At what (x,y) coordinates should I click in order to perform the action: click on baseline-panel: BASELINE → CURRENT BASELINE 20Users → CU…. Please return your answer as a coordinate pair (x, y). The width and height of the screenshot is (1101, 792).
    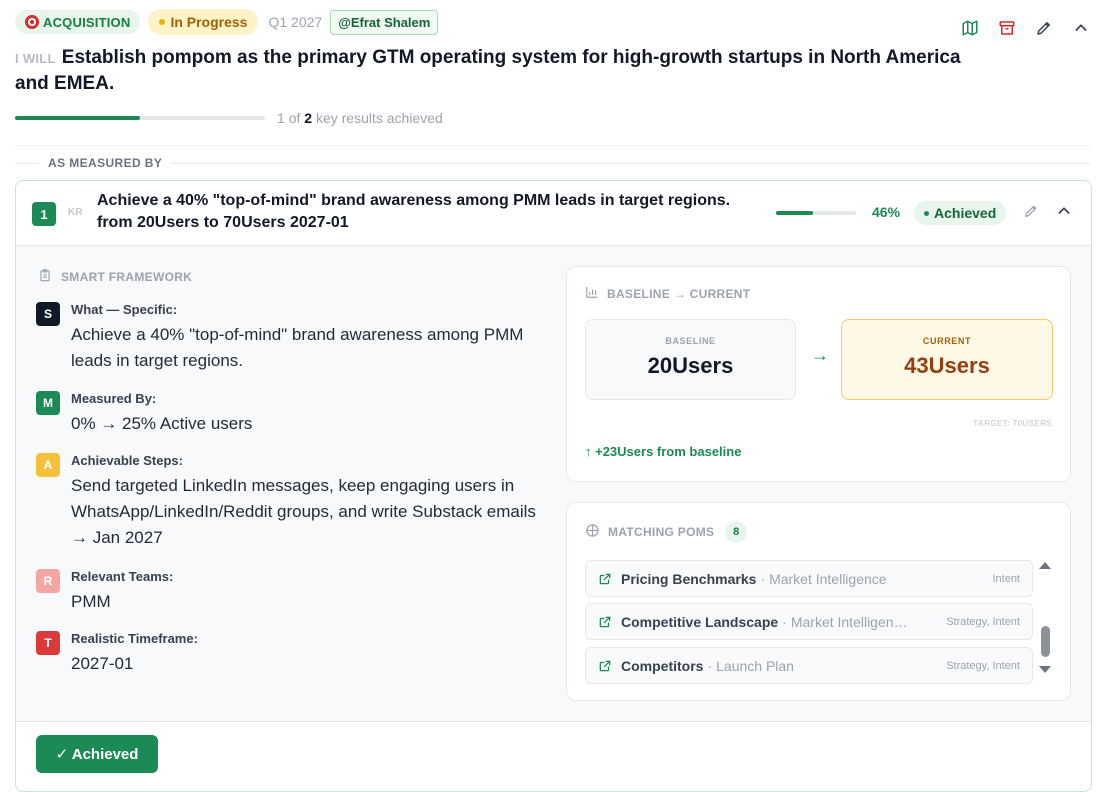
    Looking at the image, I should click on (818, 374).